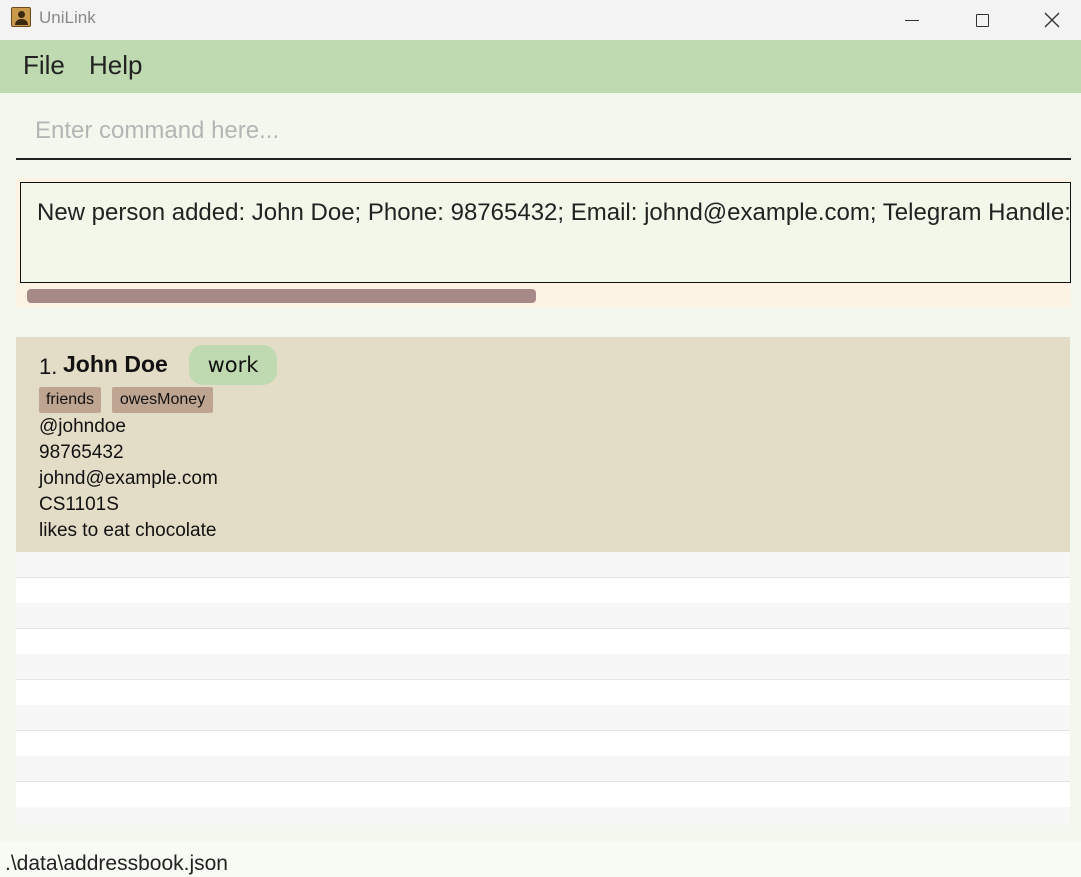  What do you see at coordinates (21, 17) in the screenshot?
I see `contact-book-icon` at bounding box center [21, 17].